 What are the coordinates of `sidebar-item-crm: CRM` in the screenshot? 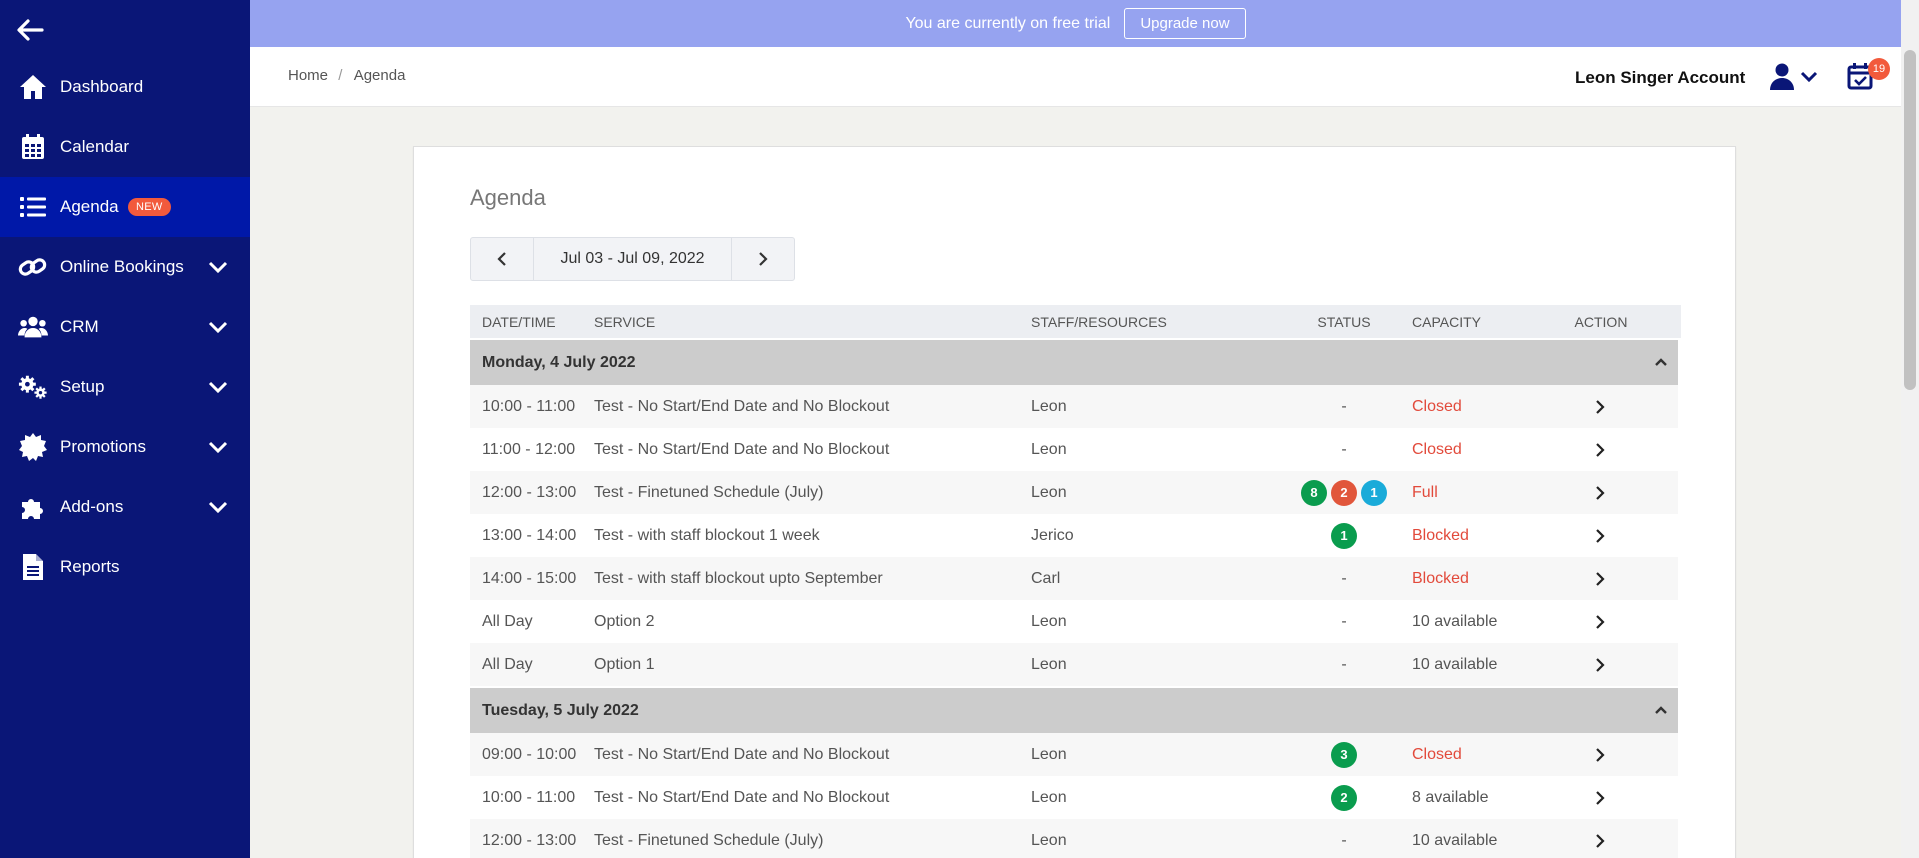 It's located at (125, 327).